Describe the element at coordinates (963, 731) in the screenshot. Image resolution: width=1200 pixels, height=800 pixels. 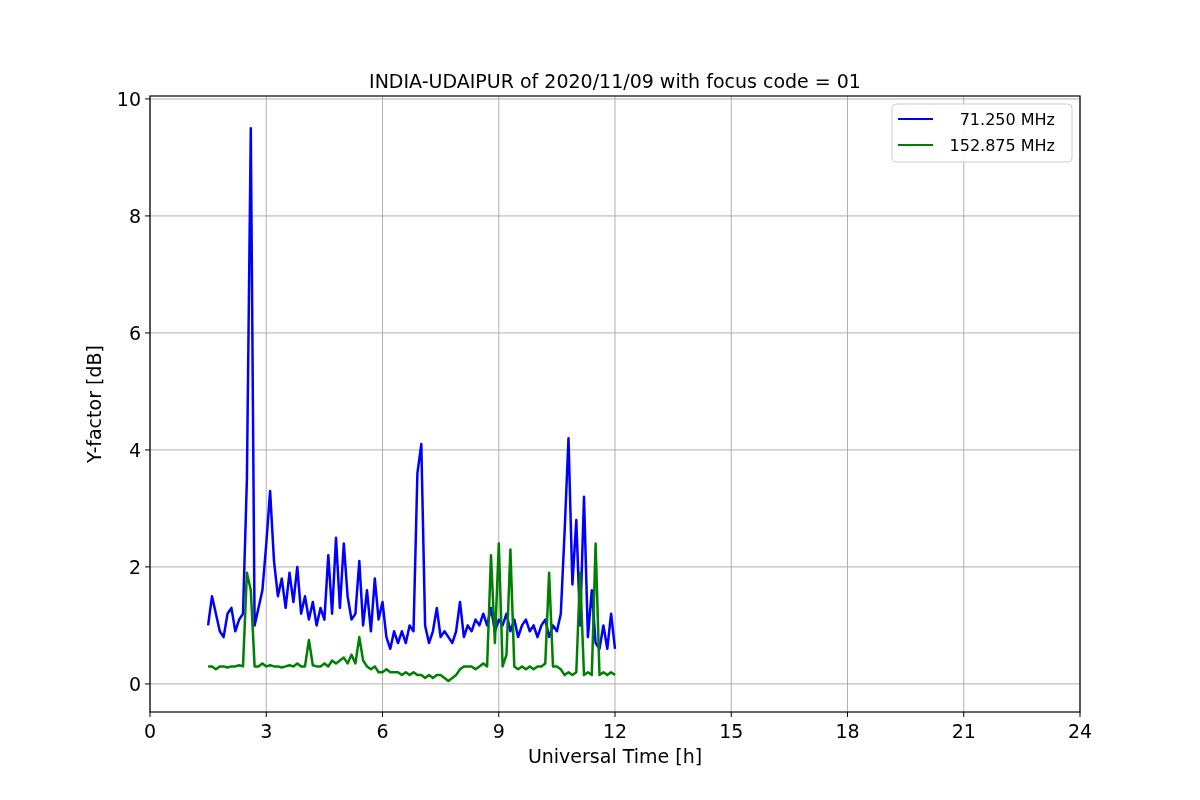
I see `tick-label: 21` at that location.